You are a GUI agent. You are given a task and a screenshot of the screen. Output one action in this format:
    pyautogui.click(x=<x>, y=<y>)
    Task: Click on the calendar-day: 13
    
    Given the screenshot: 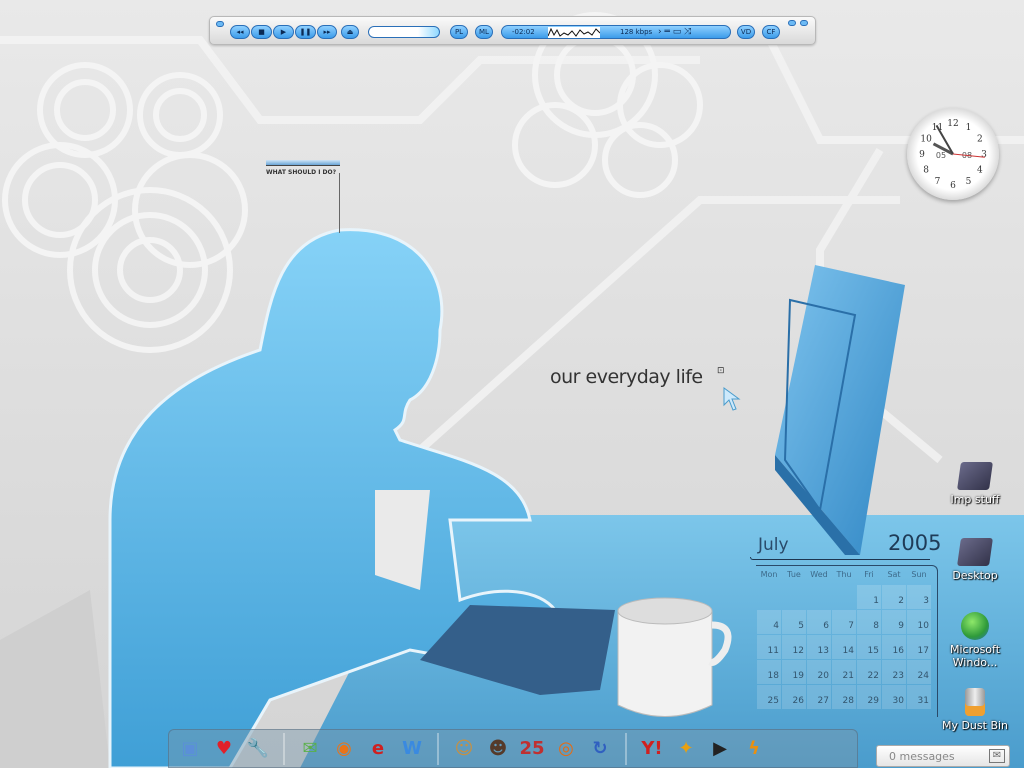 What is the action you would take?
    pyautogui.click(x=819, y=647)
    